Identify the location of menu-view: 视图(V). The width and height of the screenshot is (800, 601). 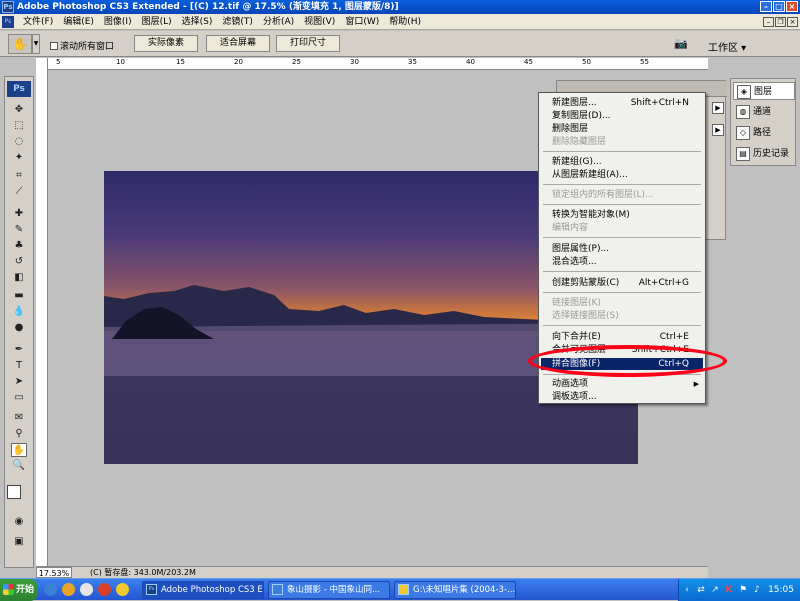
(319, 22).